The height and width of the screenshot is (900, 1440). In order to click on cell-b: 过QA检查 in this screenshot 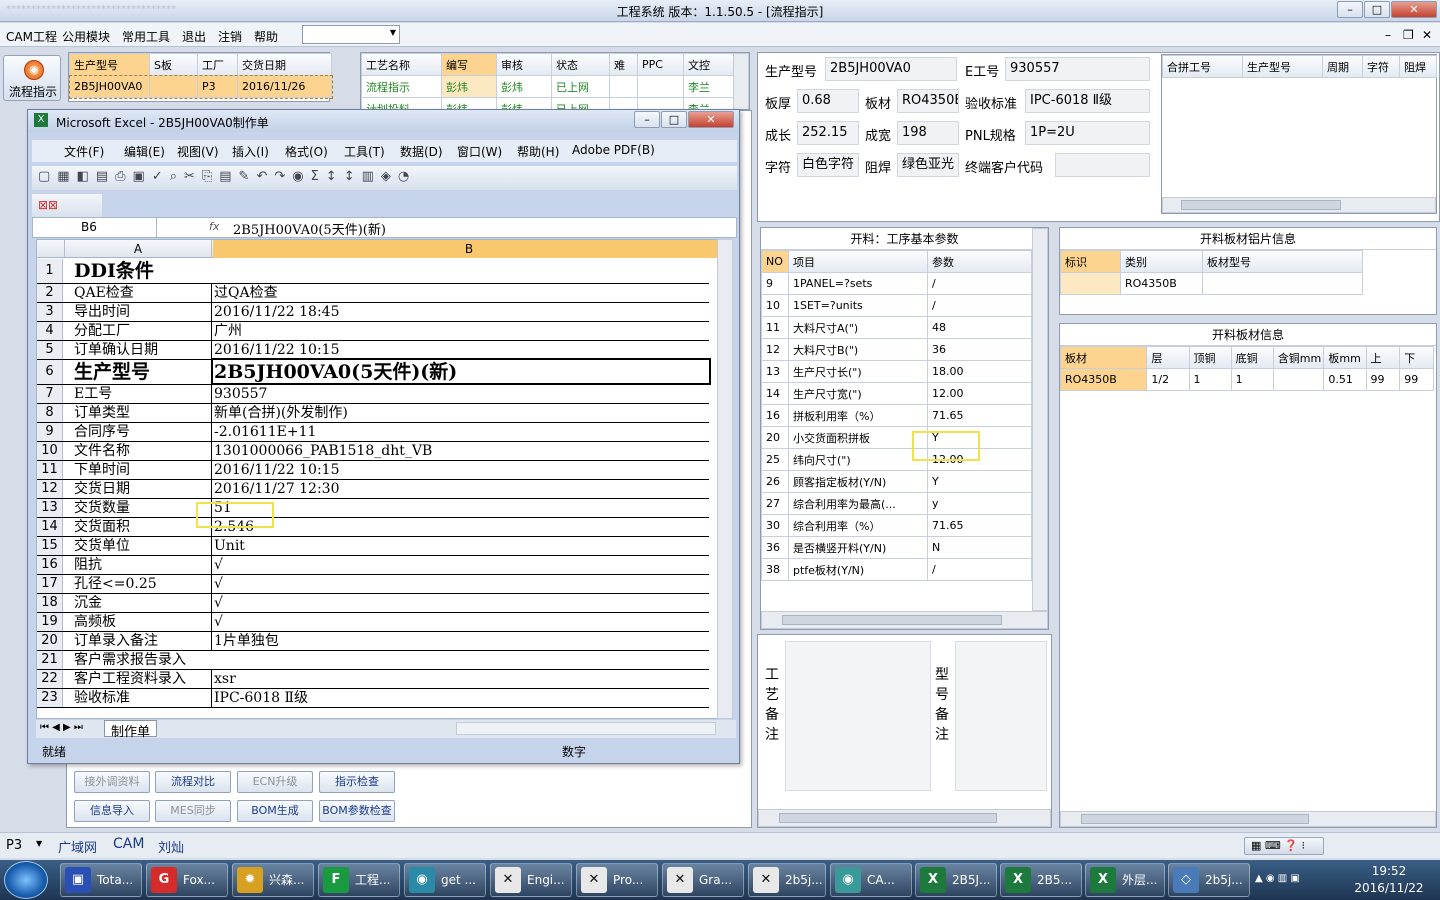, I will do `click(461, 293)`.